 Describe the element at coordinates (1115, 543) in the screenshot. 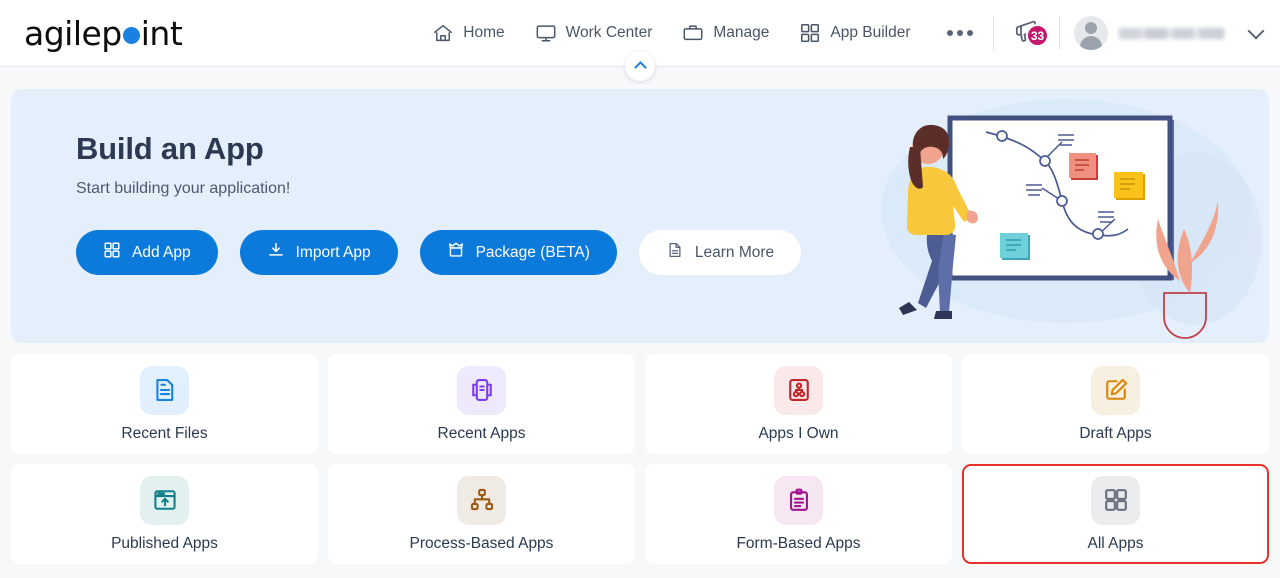

I see `tile-label: All Apps` at that location.